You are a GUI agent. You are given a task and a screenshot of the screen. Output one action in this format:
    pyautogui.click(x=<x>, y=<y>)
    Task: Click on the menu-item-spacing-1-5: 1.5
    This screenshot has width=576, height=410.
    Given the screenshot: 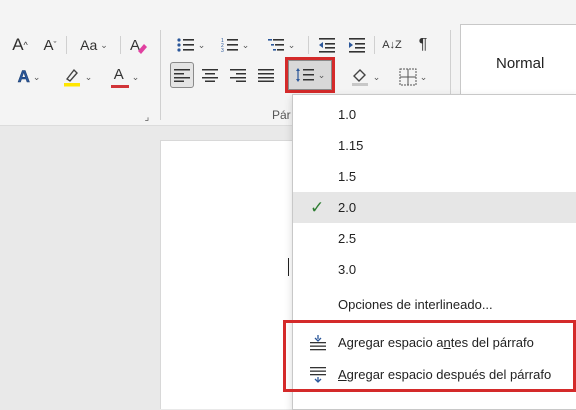 What is the action you would take?
    pyautogui.click(x=434, y=176)
    